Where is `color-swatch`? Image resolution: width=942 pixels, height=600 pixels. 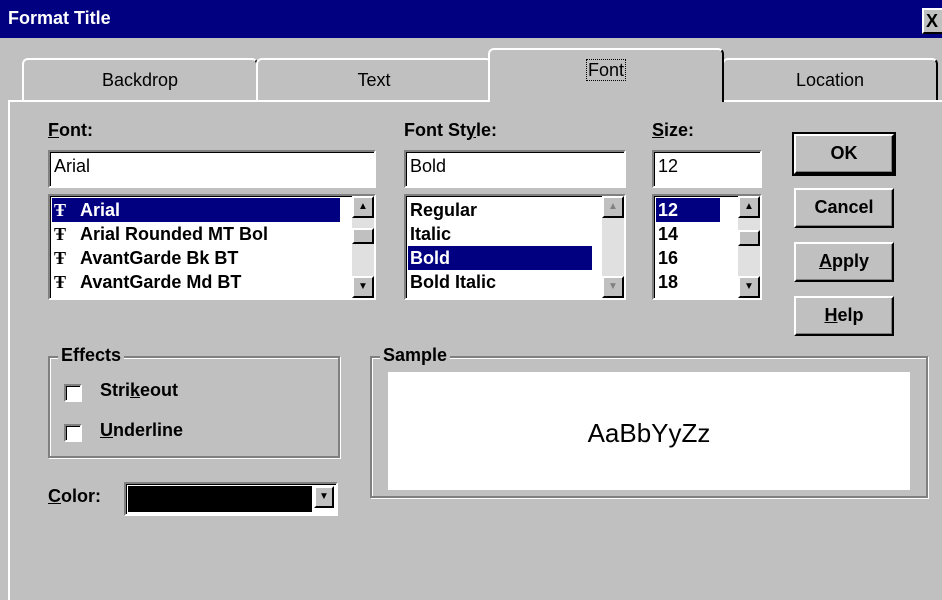 color-swatch is located at coordinates (220, 499).